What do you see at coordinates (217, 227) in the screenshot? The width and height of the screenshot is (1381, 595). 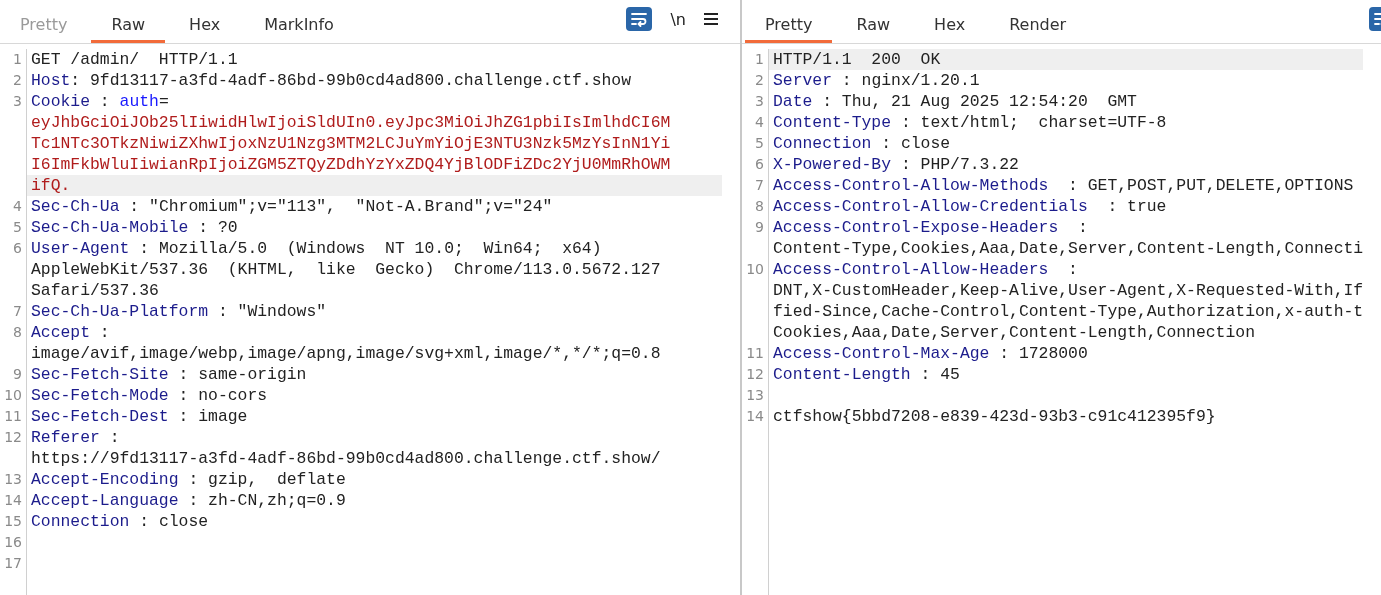 I see `code-text: : ?0` at bounding box center [217, 227].